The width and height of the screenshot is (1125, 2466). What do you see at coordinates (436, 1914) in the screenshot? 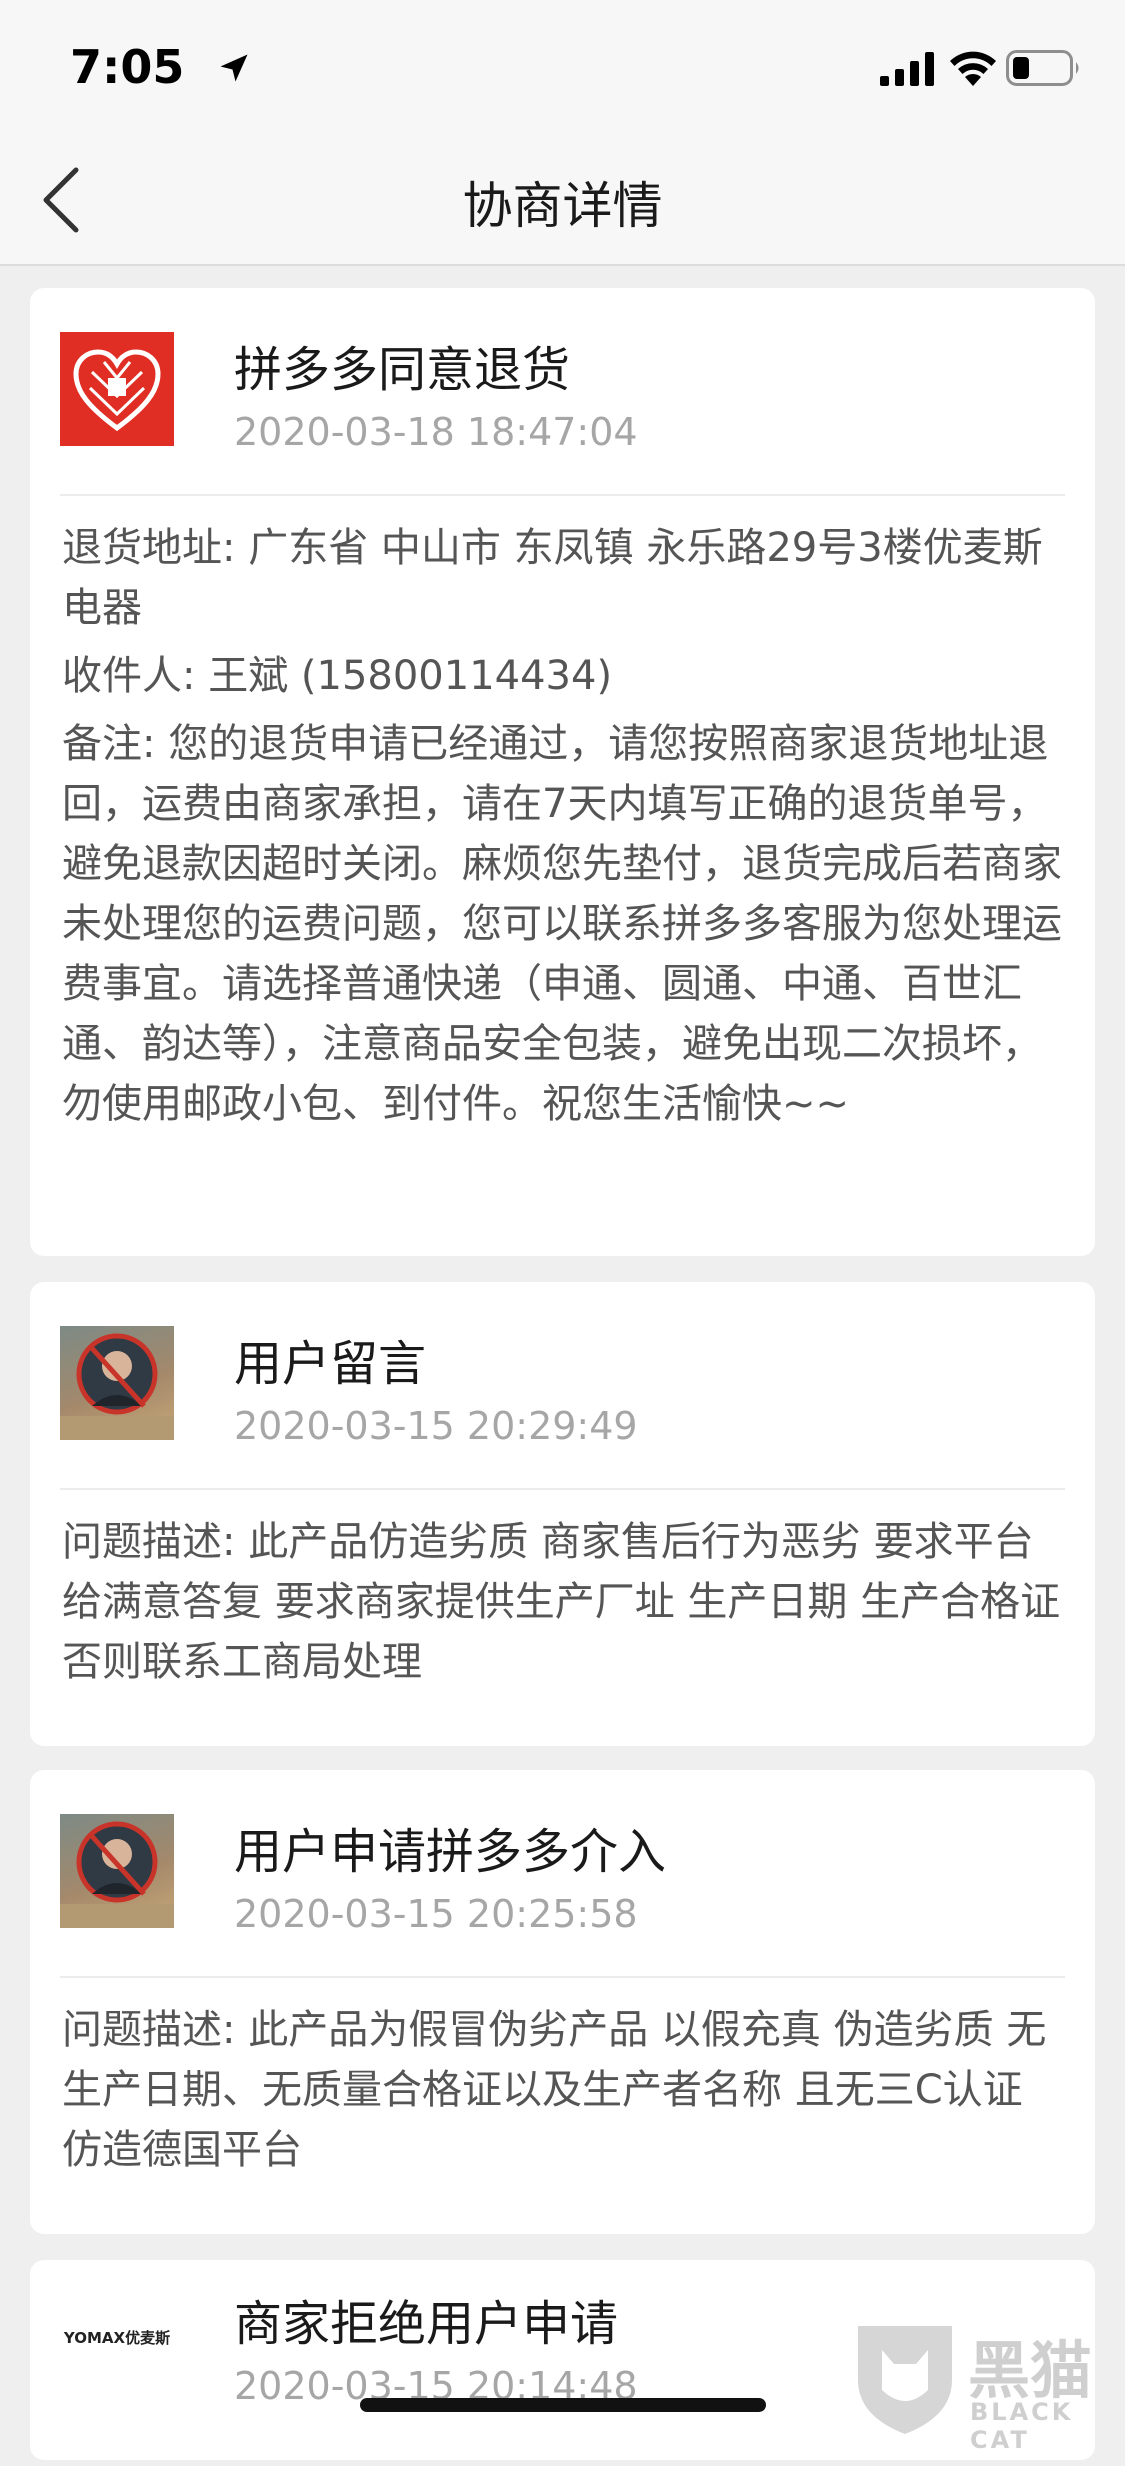
I see `card-timestamp: 2020-03-15 20:25:58` at bounding box center [436, 1914].